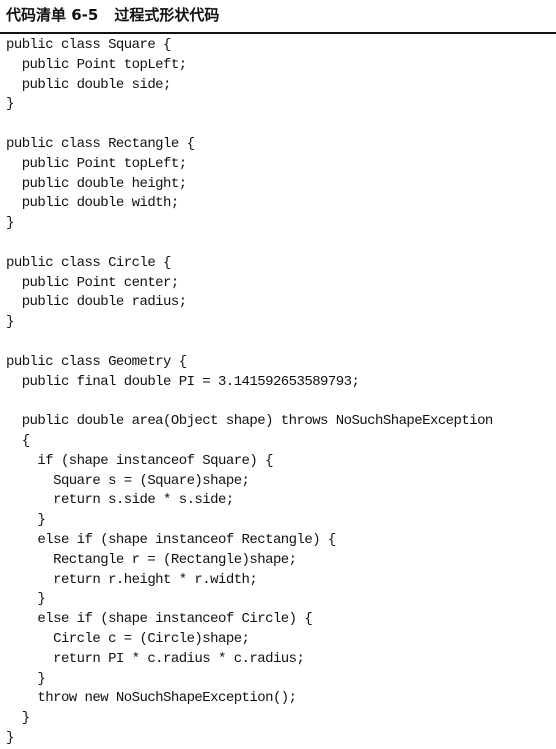 This screenshot has height=749, width=556. I want to click on code-line: return s.side * s.side;, so click(120, 500).